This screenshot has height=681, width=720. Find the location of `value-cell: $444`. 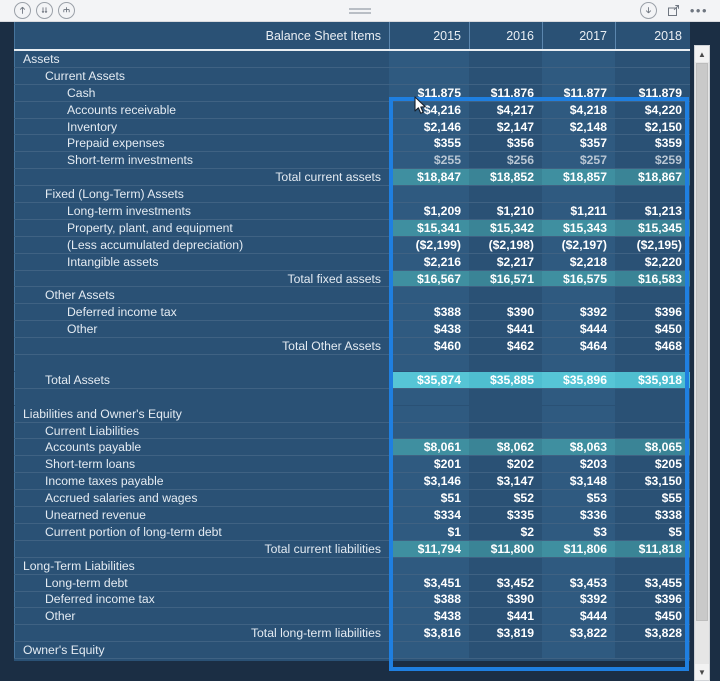

value-cell: $444 is located at coordinates (578, 616).